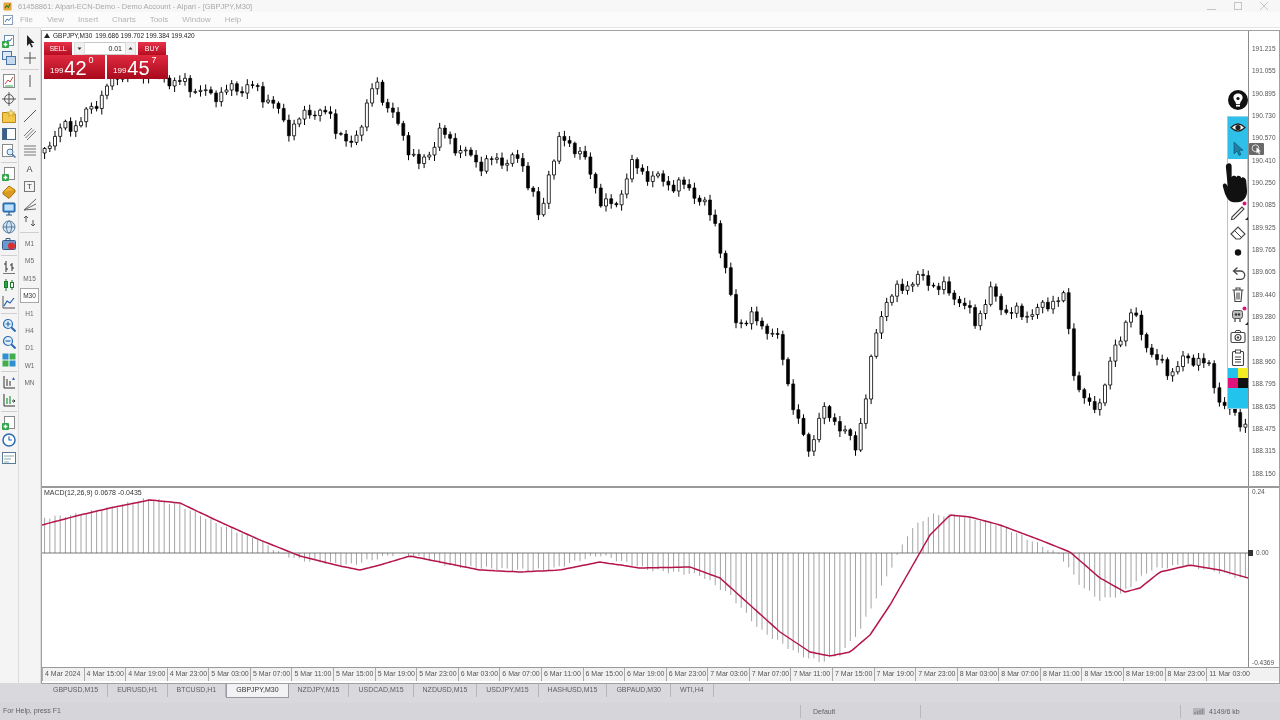 Image resolution: width=1280 pixels, height=720 pixels. Describe the element at coordinates (1235, 183) in the screenshot. I see `hand-cursor-icon` at that location.